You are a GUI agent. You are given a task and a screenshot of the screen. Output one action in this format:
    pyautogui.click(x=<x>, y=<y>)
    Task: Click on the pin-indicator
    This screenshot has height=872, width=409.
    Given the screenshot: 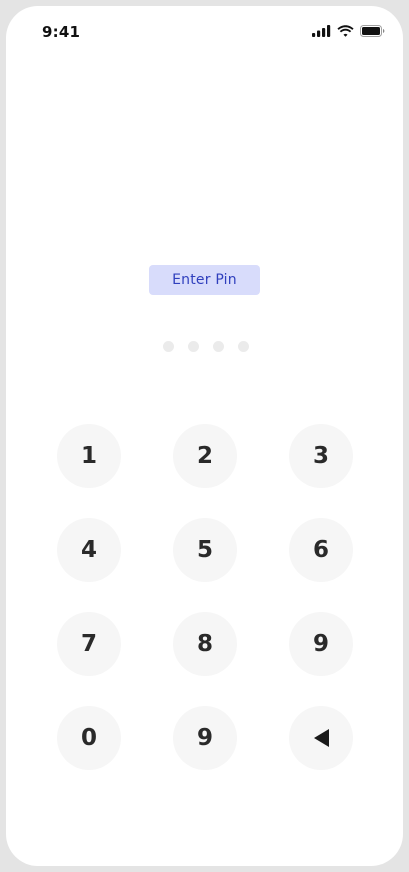 What is the action you would take?
    pyautogui.click(x=204, y=346)
    